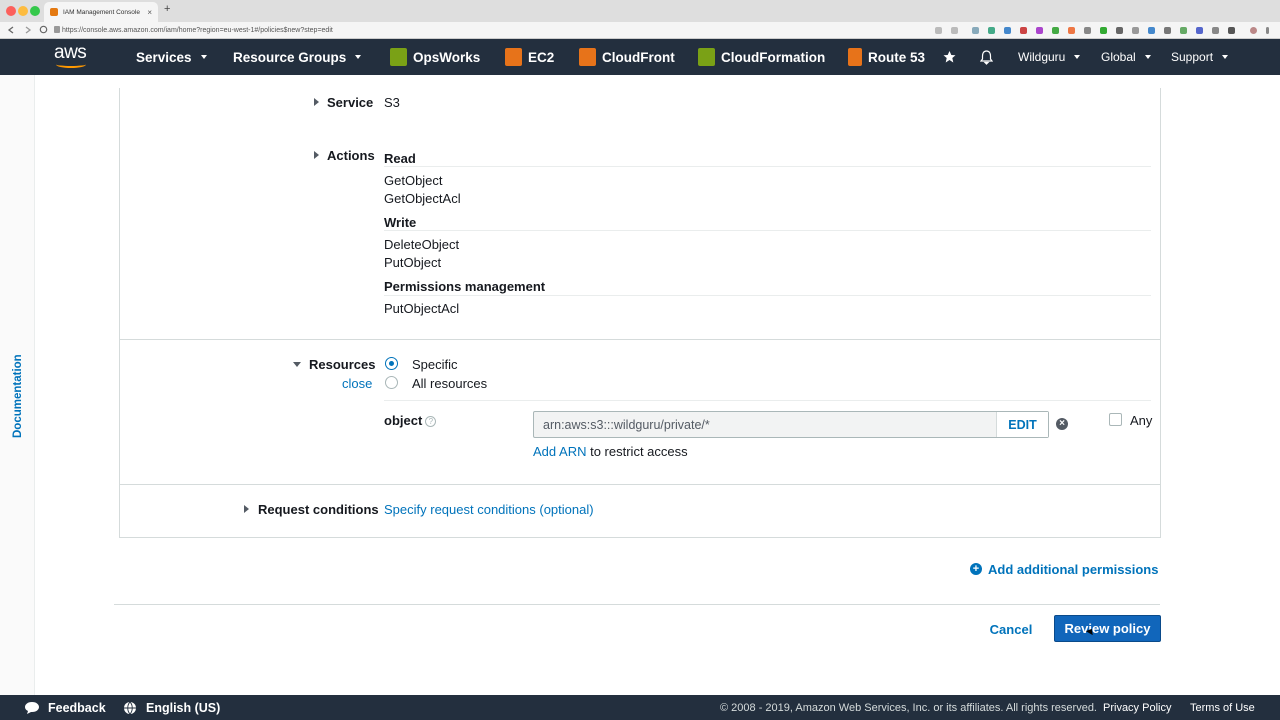 The height and width of the screenshot is (720, 1280). I want to click on resource-groups-menu: Resource Groups, so click(297, 57).